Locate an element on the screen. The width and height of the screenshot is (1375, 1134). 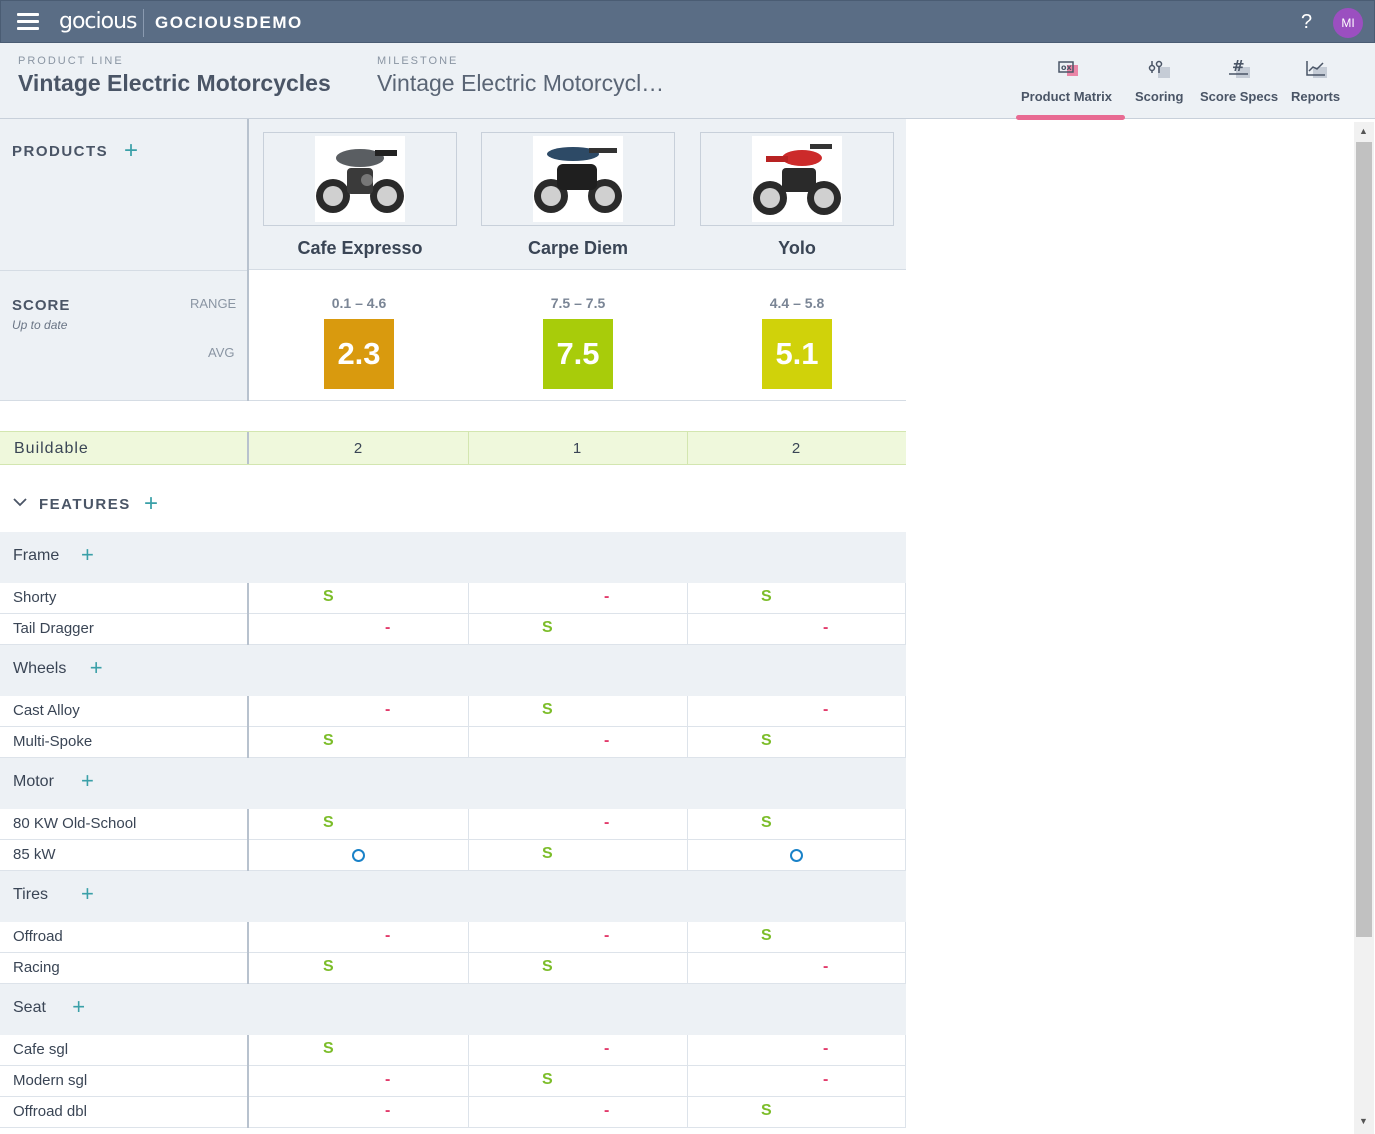
app-logo: gocious is located at coordinates (98, 21).